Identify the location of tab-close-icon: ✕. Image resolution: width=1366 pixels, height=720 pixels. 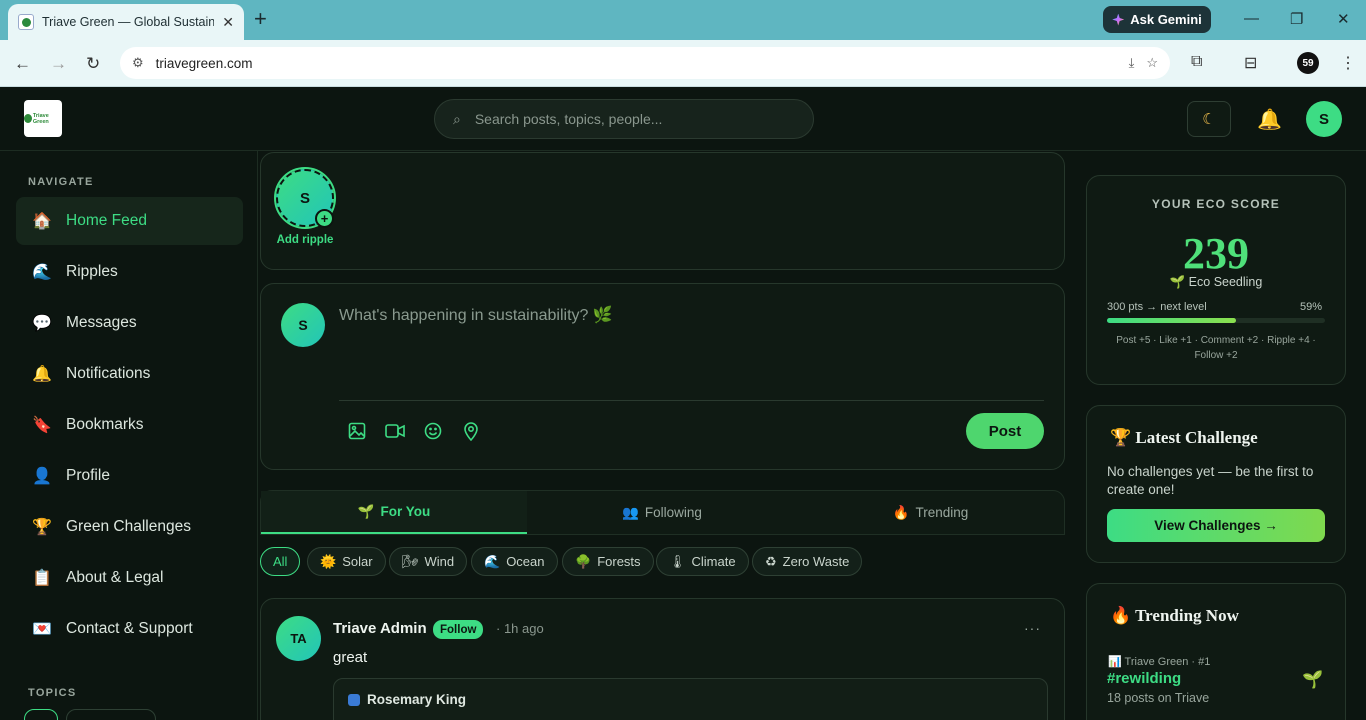
(228, 22).